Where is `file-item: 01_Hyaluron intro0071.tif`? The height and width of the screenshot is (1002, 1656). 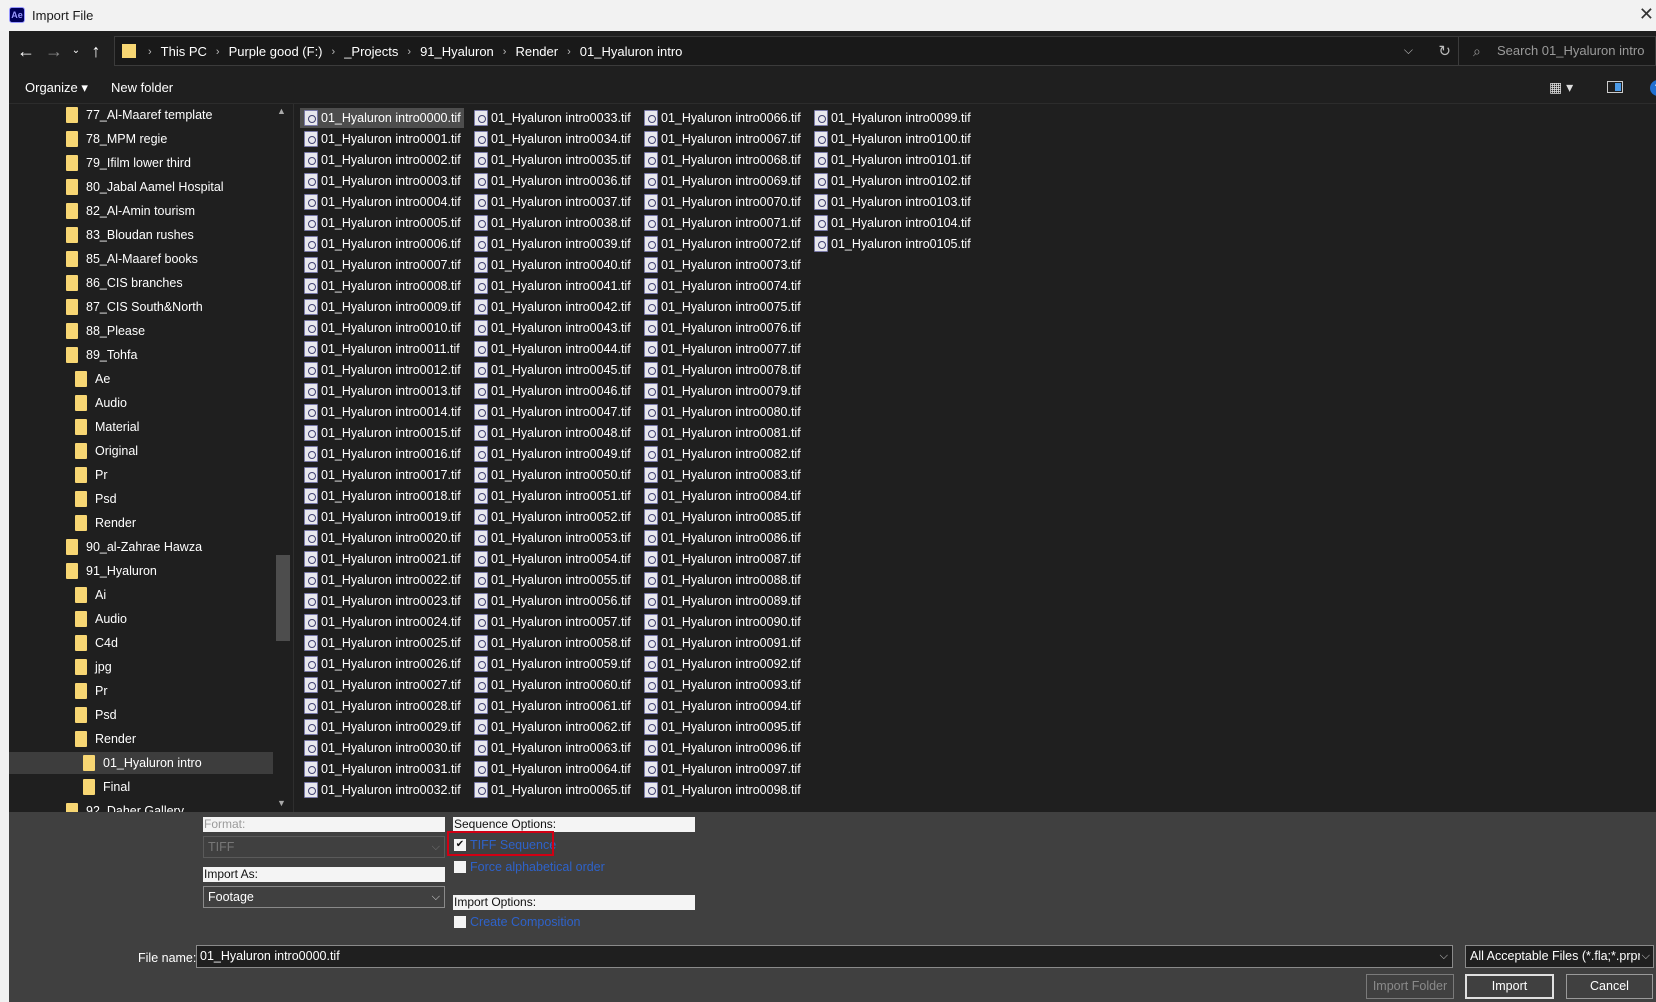 file-item: 01_Hyaluron intro0071.tif is located at coordinates (722, 223).